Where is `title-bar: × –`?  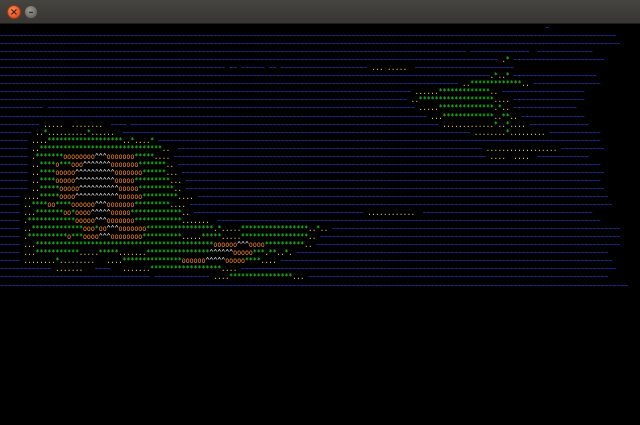
title-bar: × – is located at coordinates (320, 12).